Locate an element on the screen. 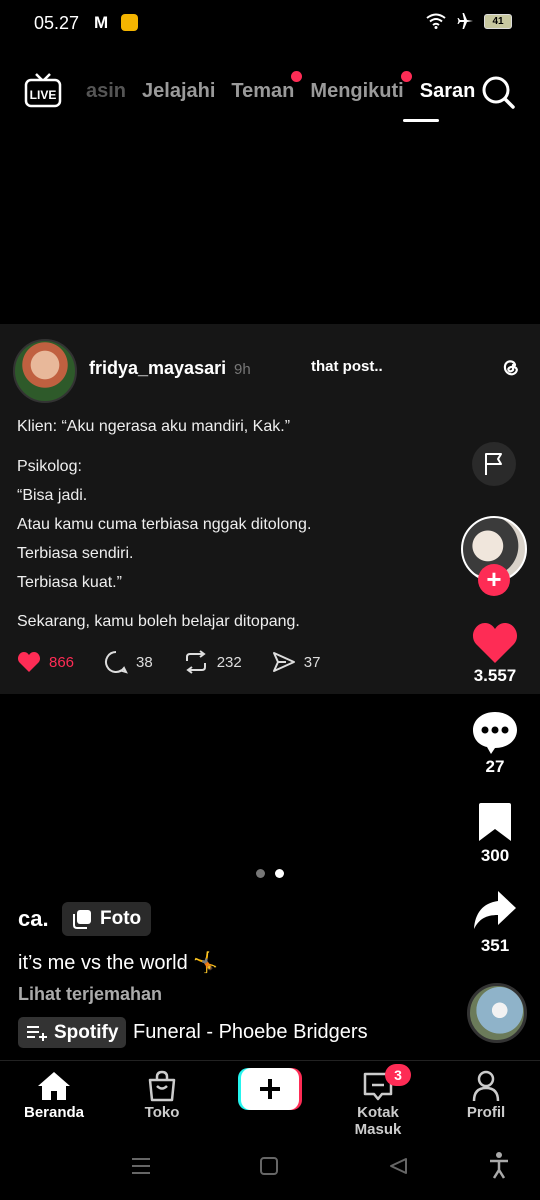 The width and height of the screenshot is (540, 1200). nav-profile: Profil is located at coordinates (486, 1094).